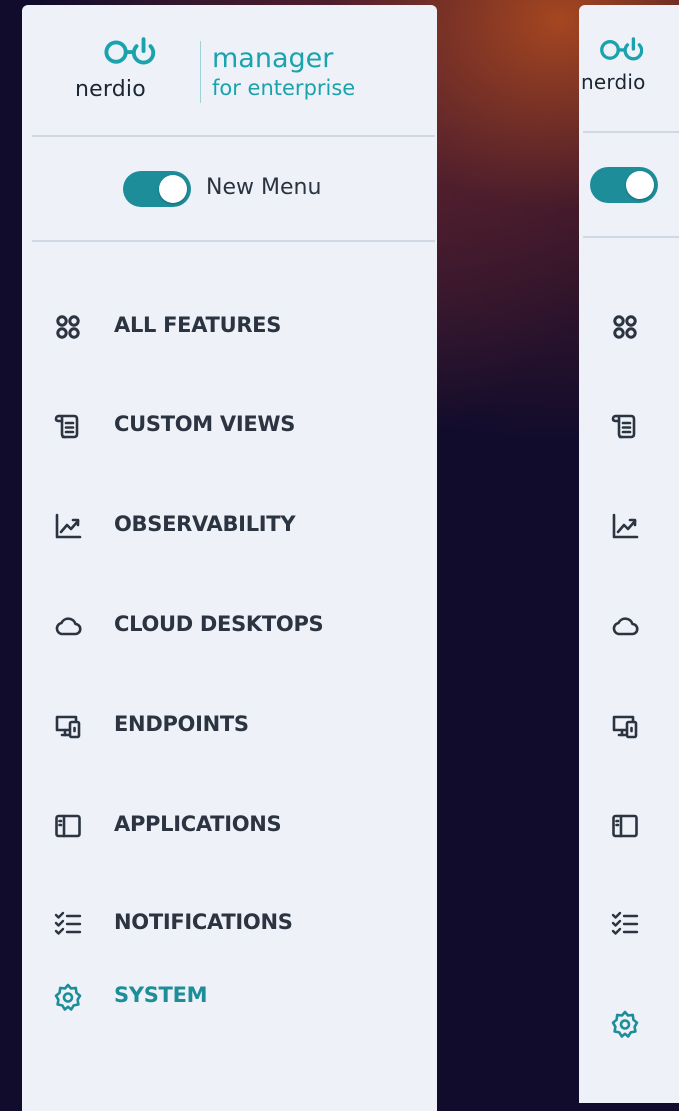  I want to click on nav-item-applications: APPLICATIONS, so click(229, 826).